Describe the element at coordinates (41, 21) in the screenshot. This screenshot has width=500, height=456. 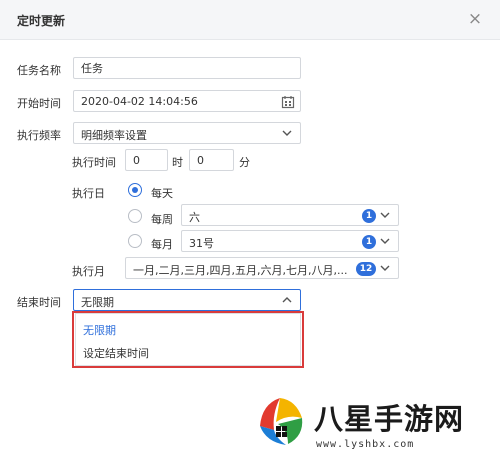
I see `dialog-title: 定时更新` at that location.